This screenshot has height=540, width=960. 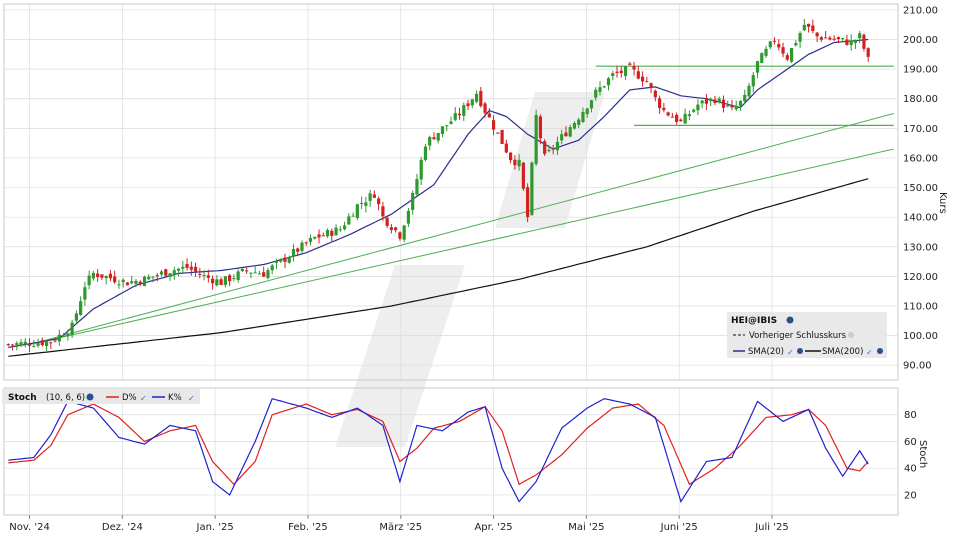 What do you see at coordinates (920, 218) in the screenshot?
I see `price-tick-label: 140.00` at bounding box center [920, 218].